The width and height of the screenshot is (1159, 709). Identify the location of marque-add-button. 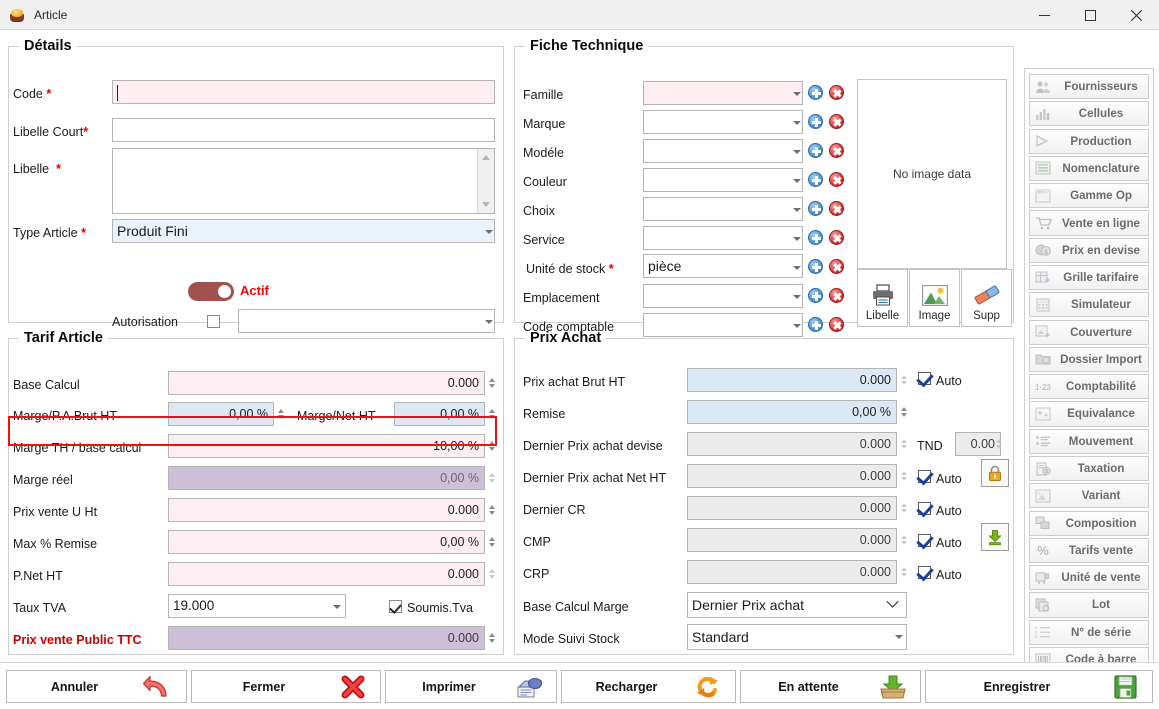
(815, 121).